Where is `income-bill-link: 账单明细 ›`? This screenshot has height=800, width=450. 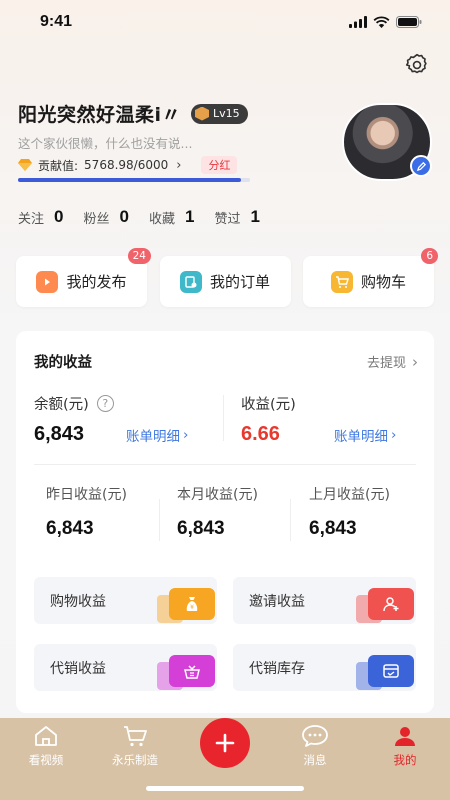 income-bill-link: 账单明细 › is located at coordinates (365, 435).